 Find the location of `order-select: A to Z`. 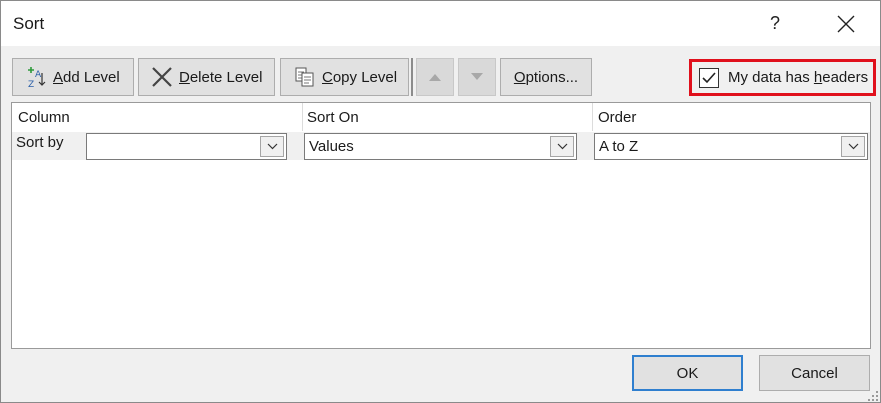

order-select: A to Z is located at coordinates (731, 146).